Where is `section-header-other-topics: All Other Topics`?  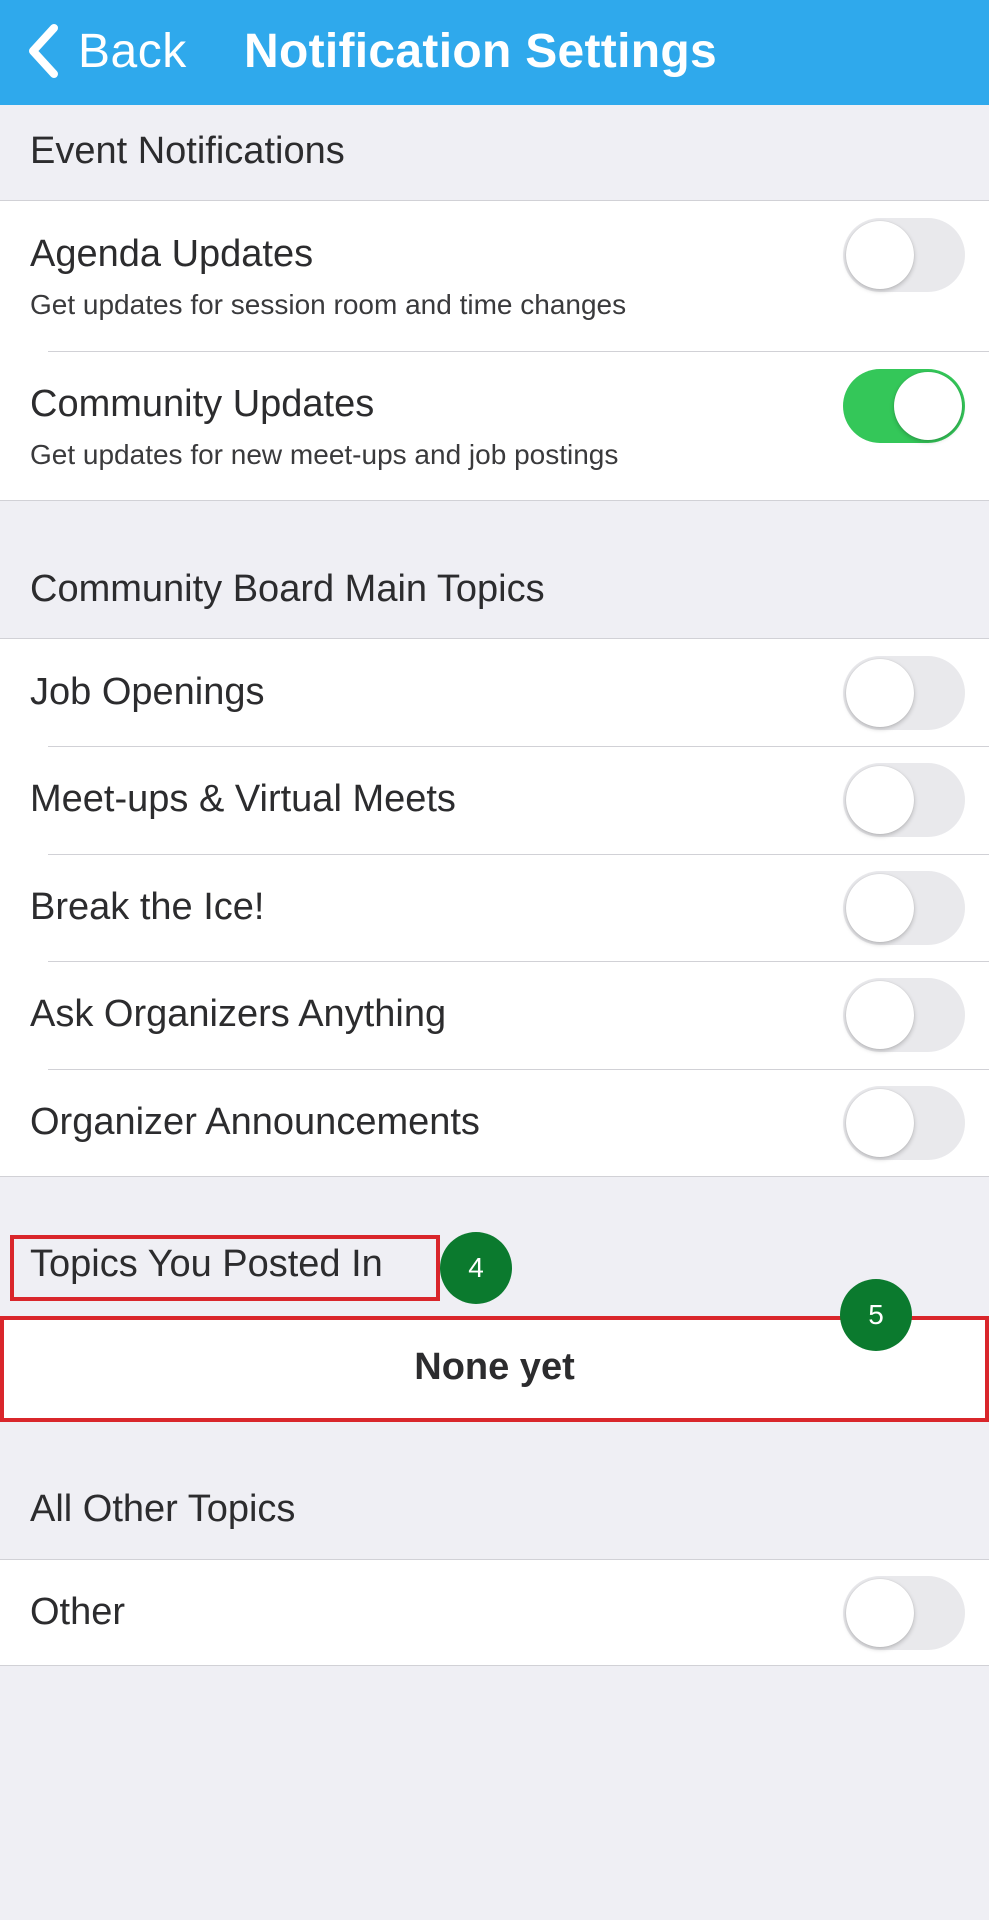 section-header-other-topics: All Other Topics is located at coordinates (163, 1509).